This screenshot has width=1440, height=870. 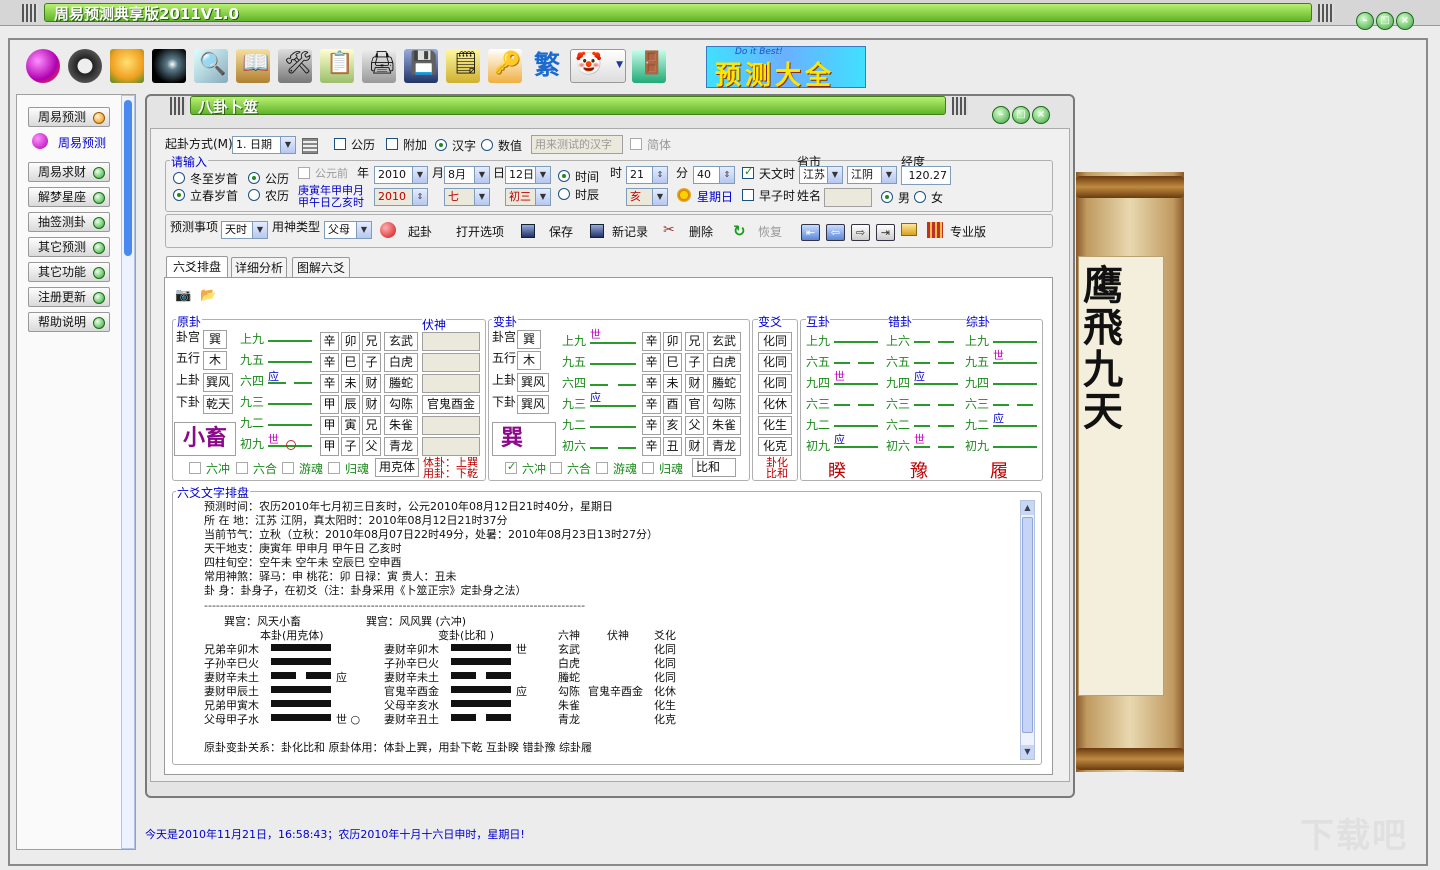 What do you see at coordinates (1027, 625) in the screenshot?
I see `scroll-thumb` at bounding box center [1027, 625].